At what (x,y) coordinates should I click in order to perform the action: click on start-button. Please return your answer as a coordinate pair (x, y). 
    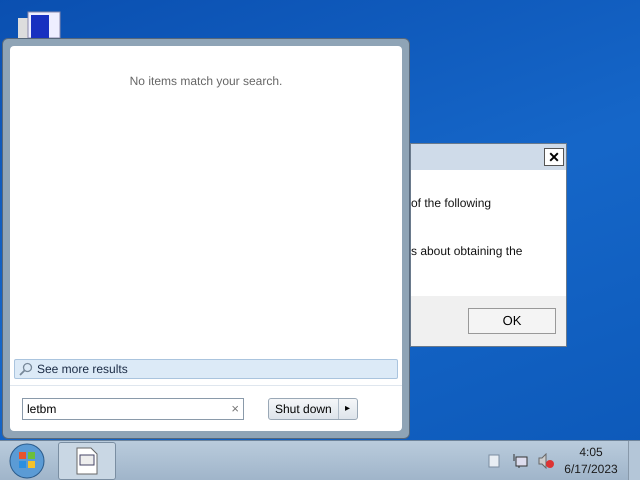
    Looking at the image, I should click on (27, 461).